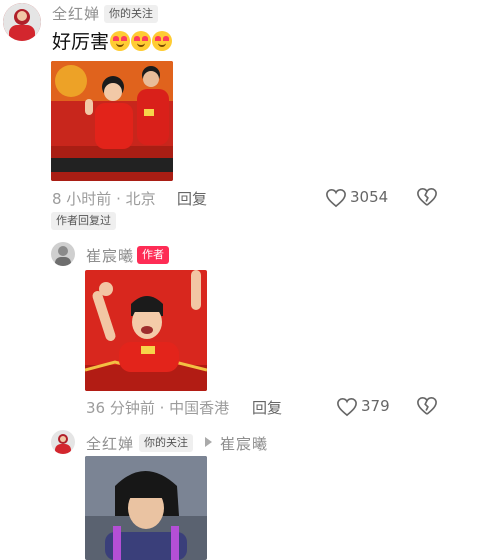 The width and height of the screenshot is (487, 560). I want to click on like-button: 3054, so click(358, 198).